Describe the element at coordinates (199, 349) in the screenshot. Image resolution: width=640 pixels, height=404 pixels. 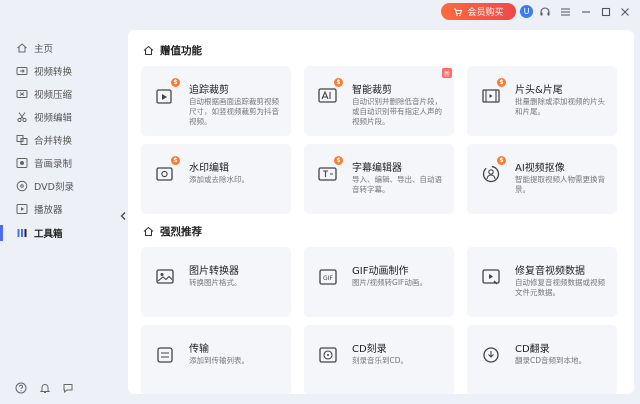
I see `card-title: 传输` at that location.